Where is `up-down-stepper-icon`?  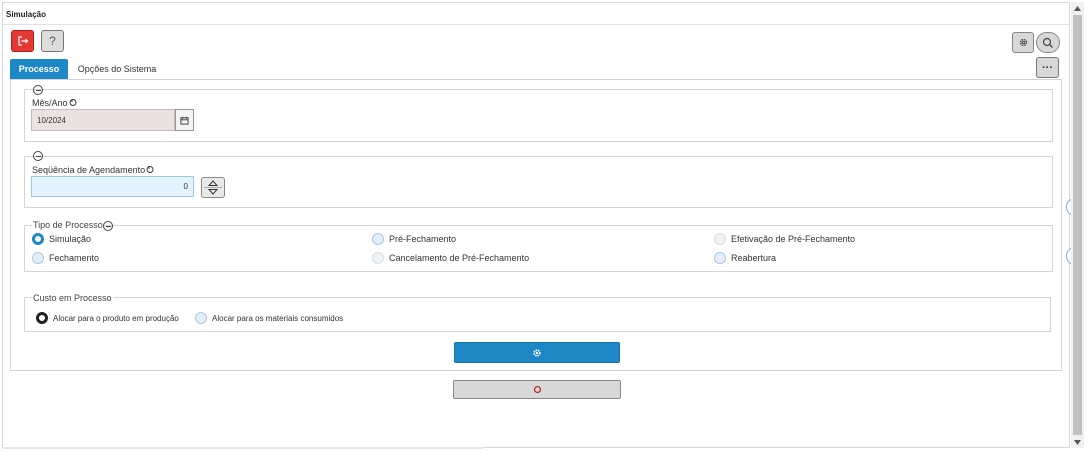 up-down-stepper-icon is located at coordinates (213, 187).